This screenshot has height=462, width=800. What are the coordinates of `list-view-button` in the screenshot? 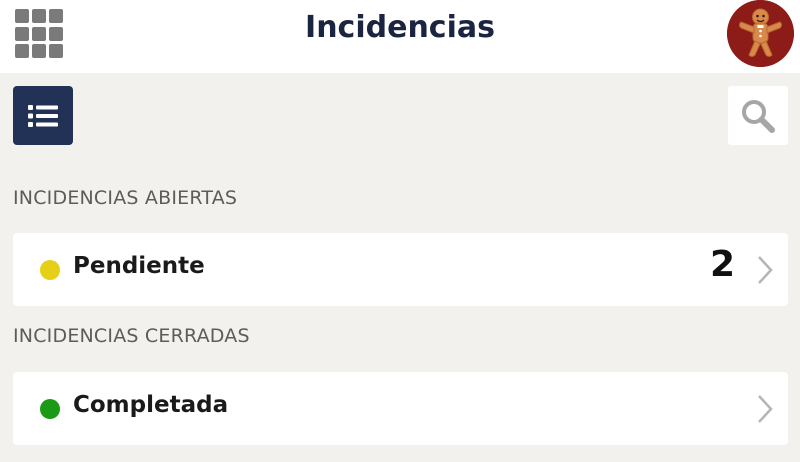 It's located at (43, 115).